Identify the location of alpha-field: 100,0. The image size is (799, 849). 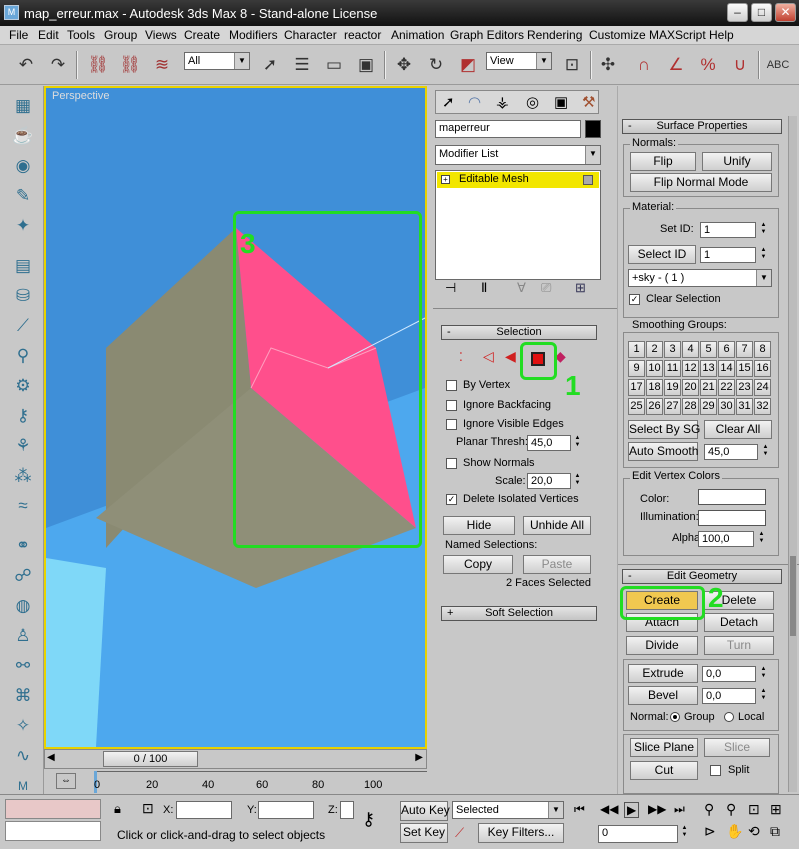
(726, 539).